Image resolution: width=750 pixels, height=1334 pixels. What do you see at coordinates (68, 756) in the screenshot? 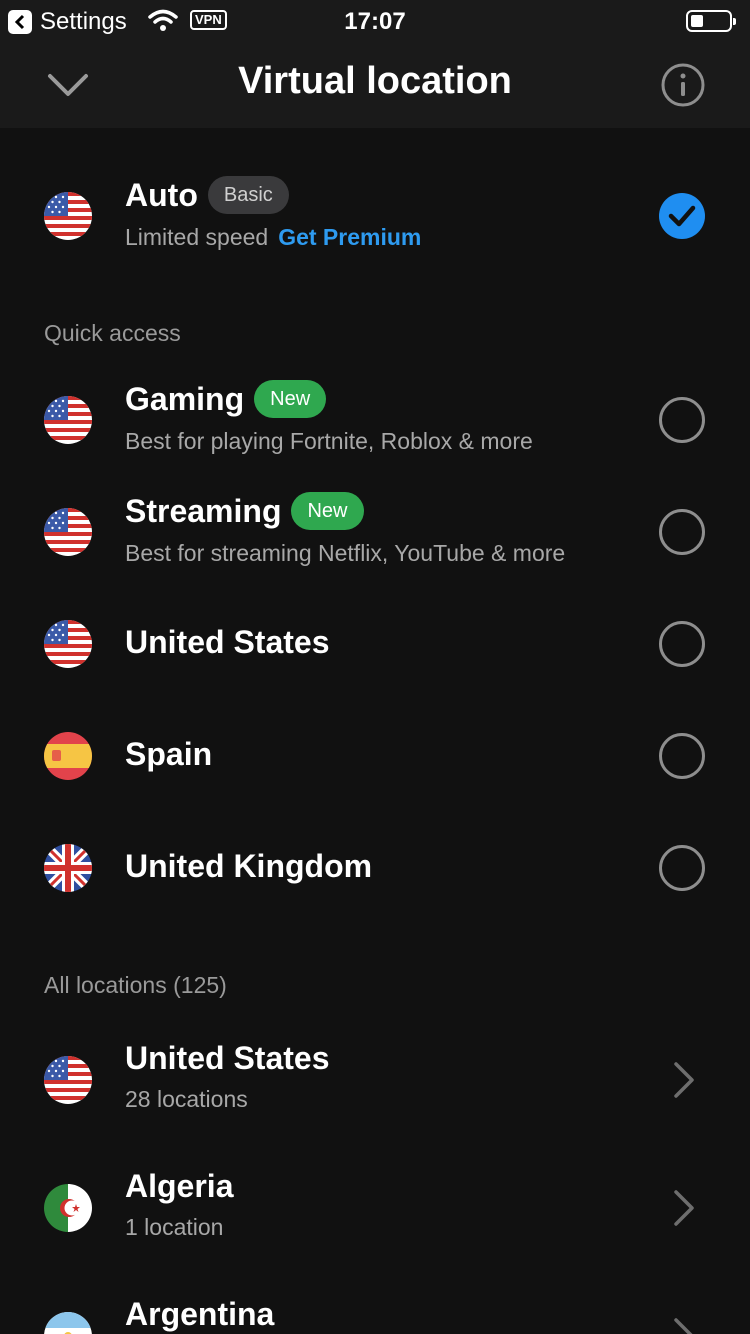
I see `es-flag-icon` at bounding box center [68, 756].